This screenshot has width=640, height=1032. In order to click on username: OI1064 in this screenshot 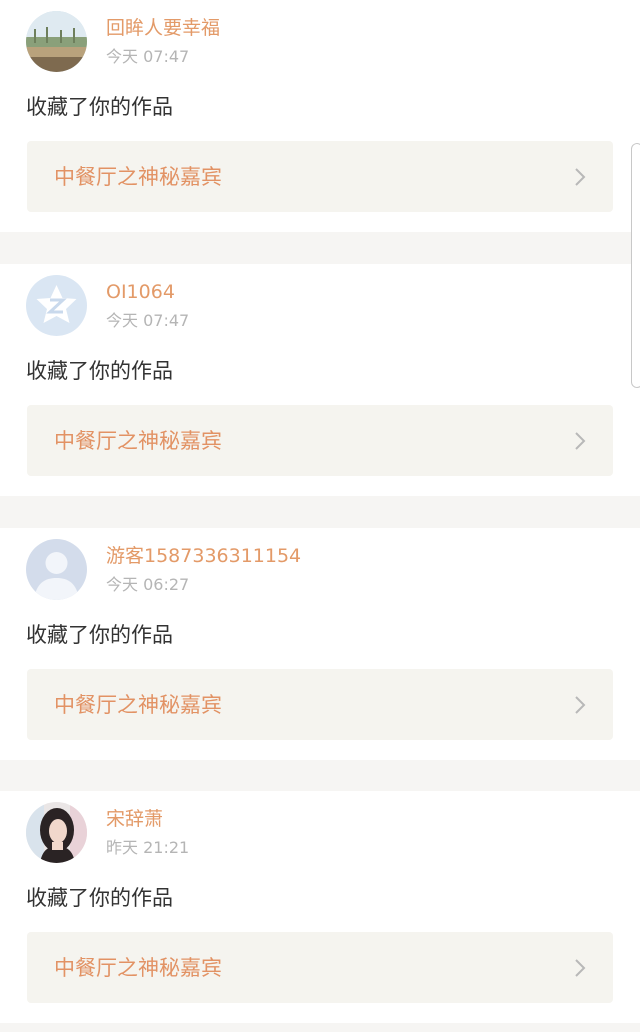, I will do `click(140, 292)`.